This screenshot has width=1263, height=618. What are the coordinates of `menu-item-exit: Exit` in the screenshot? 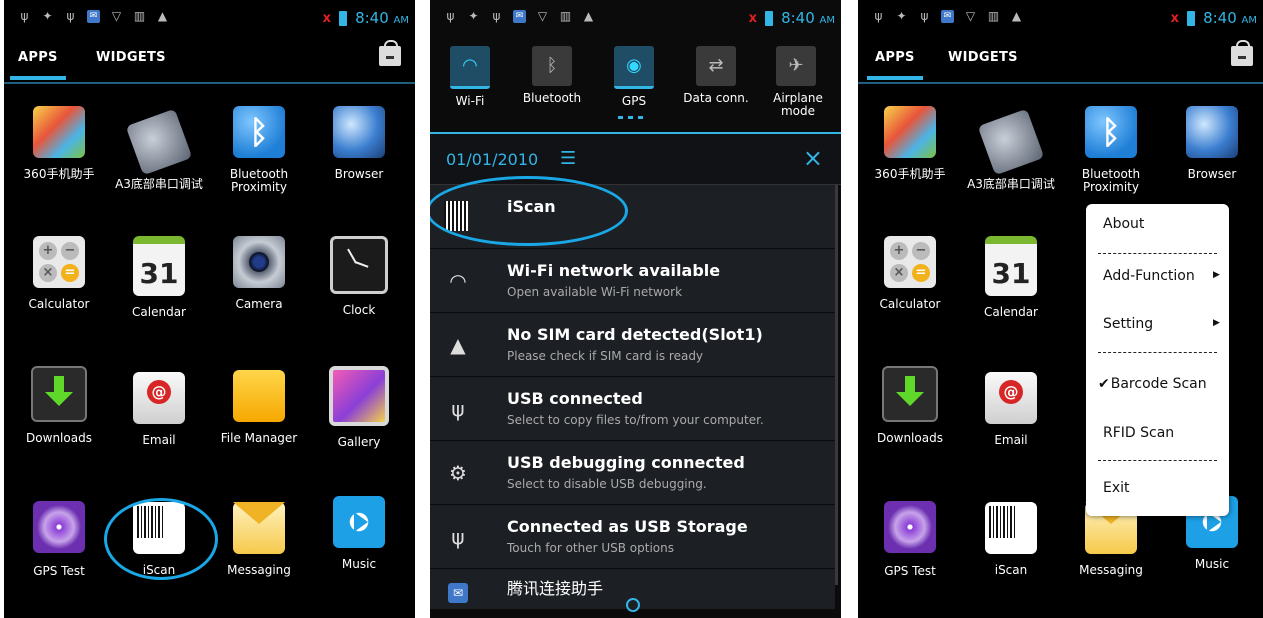 It's located at (1116, 488).